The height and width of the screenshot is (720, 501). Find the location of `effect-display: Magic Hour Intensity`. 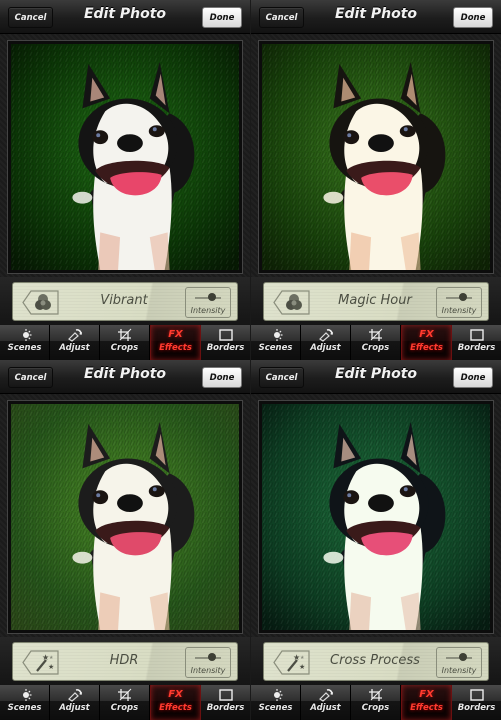

effect-display: Magic Hour Intensity is located at coordinates (376, 301).